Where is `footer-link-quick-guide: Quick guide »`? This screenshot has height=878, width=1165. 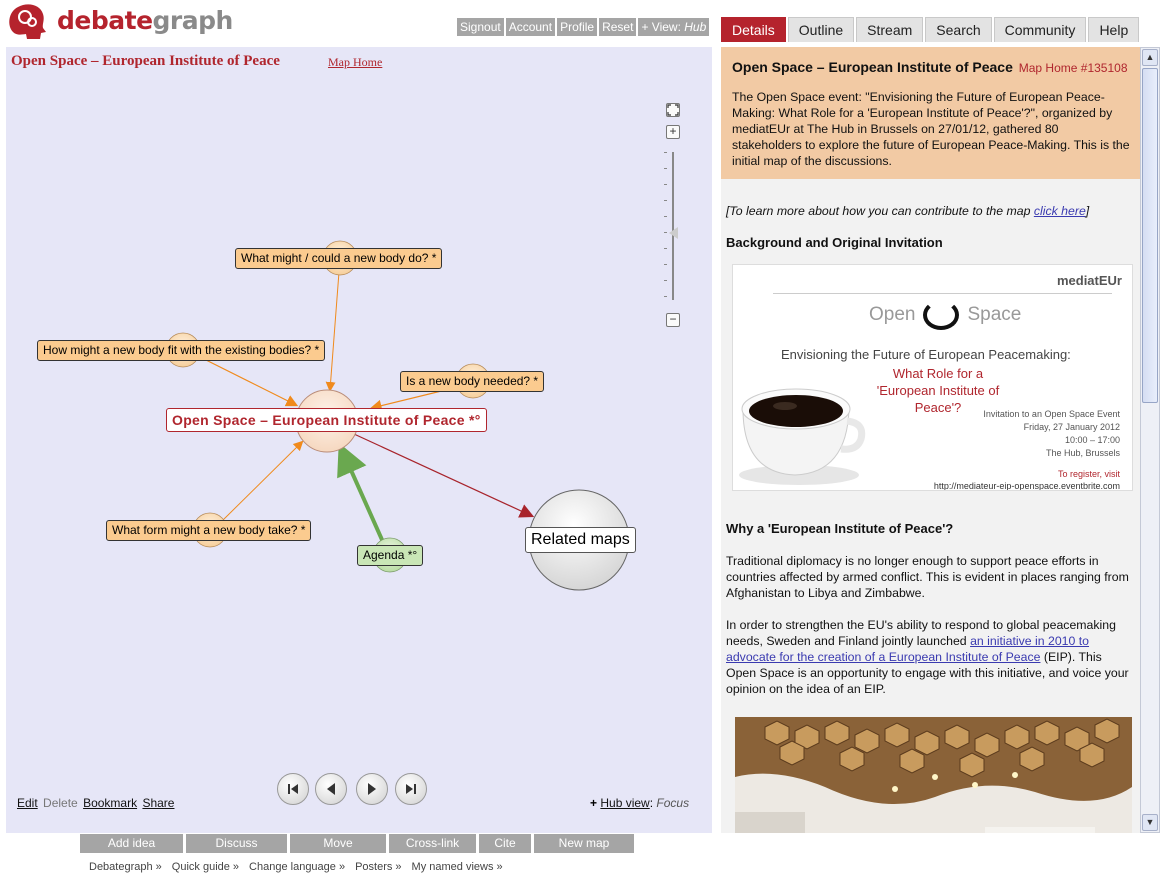
footer-link-quick-guide: Quick guide » is located at coordinates (205, 867).